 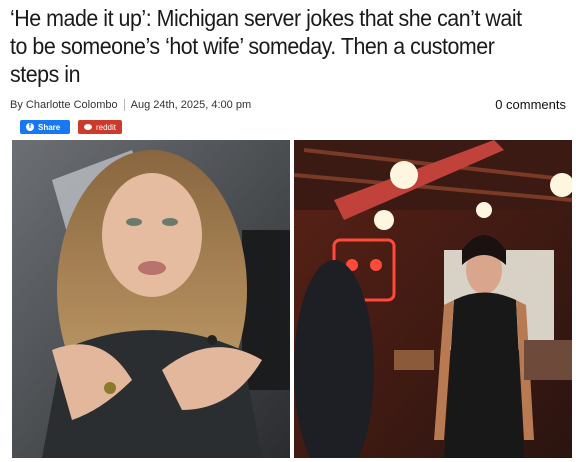 I want to click on comments-link: 0 comments, so click(x=530, y=105).